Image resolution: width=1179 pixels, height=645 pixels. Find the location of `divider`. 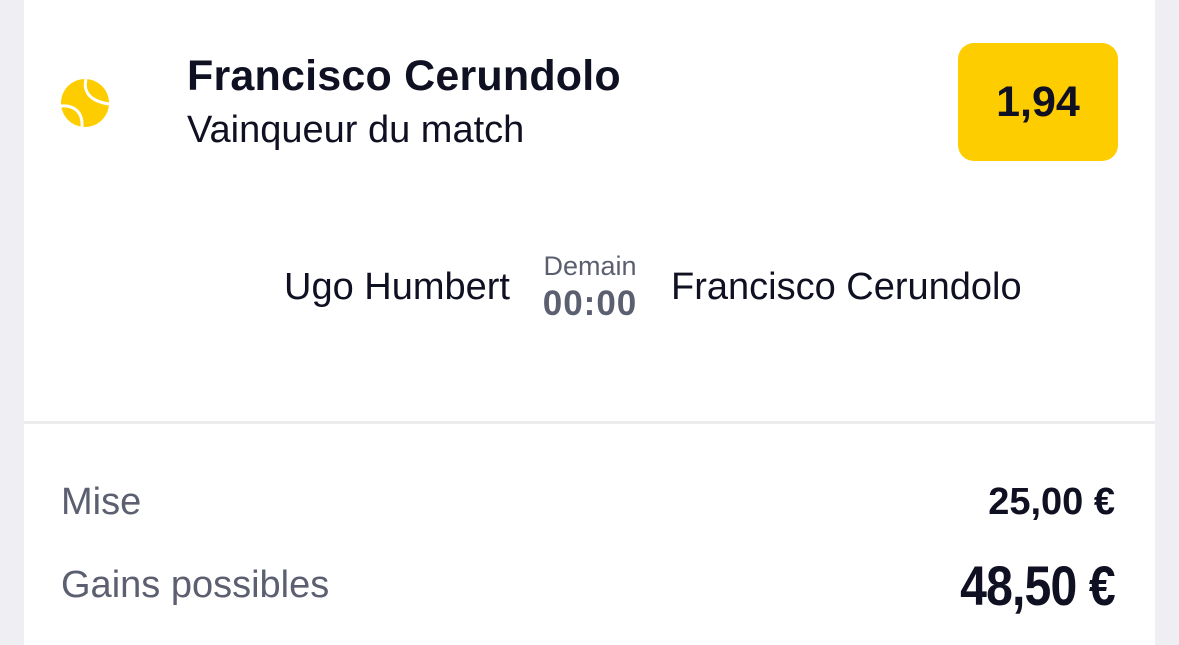

divider is located at coordinates (589, 422).